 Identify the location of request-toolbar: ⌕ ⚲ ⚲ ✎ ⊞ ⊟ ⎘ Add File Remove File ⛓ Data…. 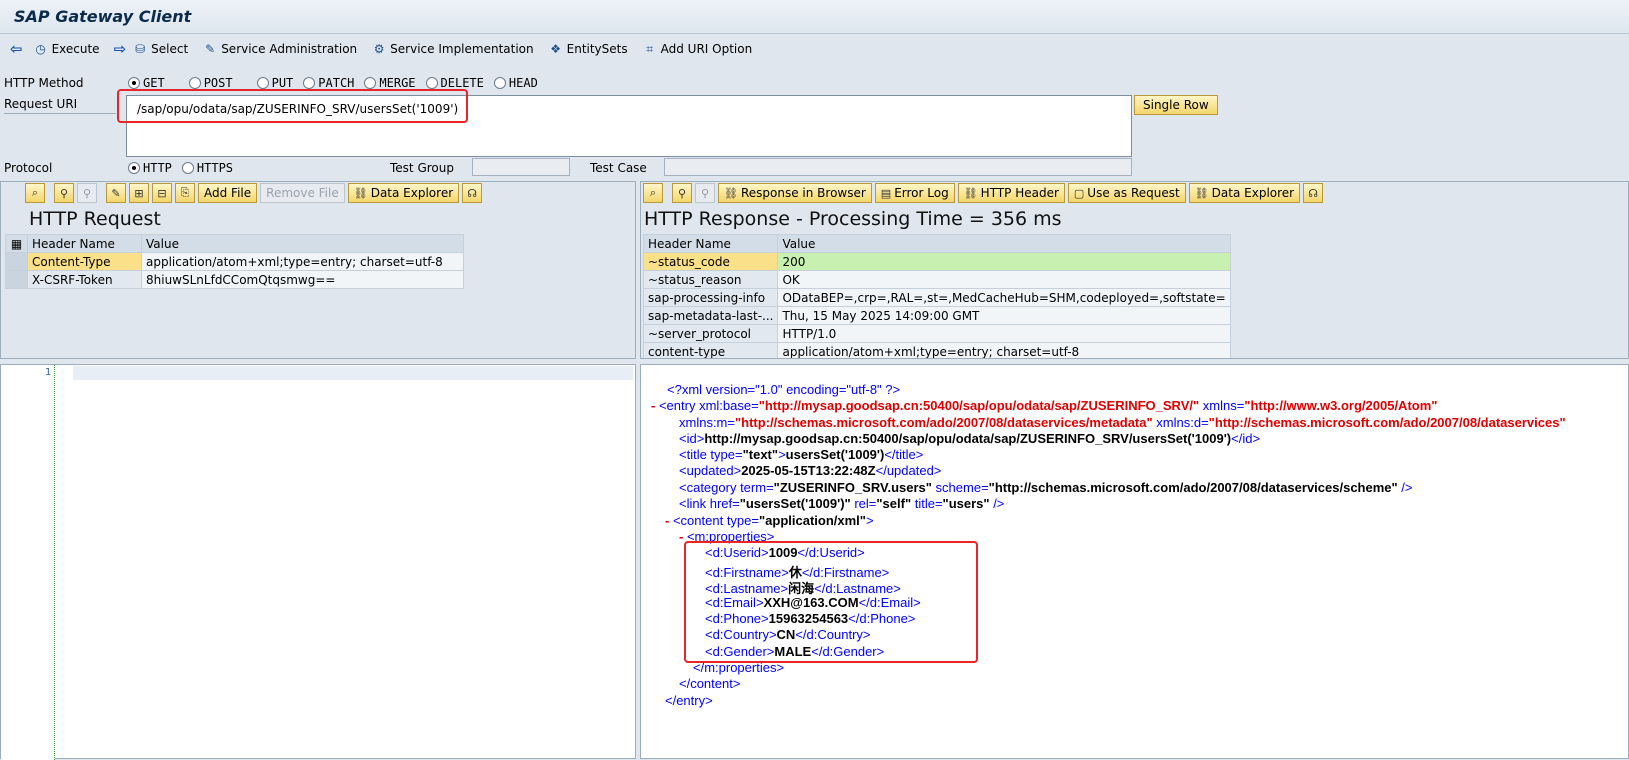
(318, 193).